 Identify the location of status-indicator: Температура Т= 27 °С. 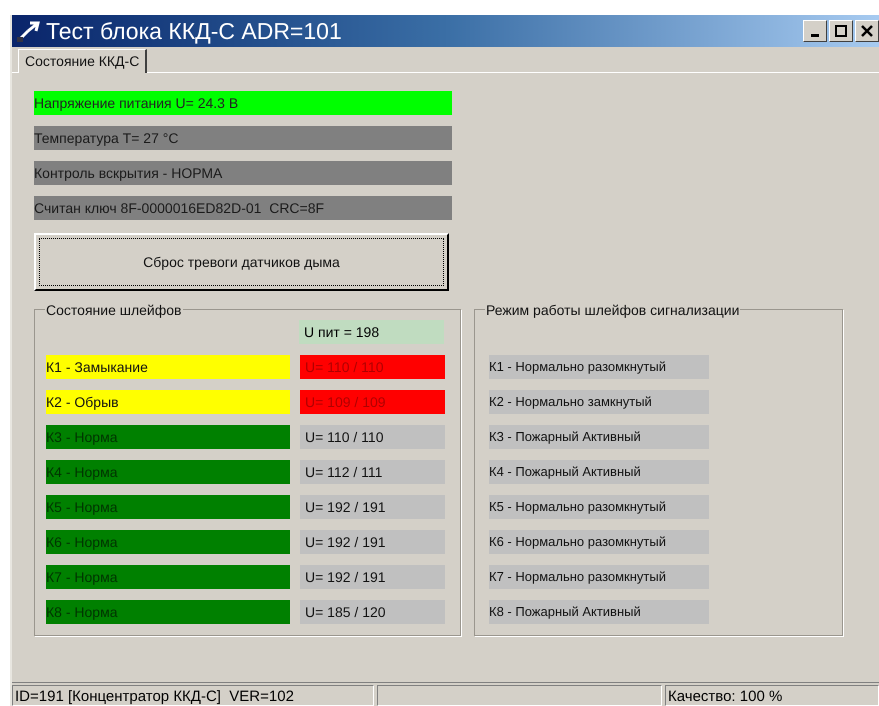
(243, 138).